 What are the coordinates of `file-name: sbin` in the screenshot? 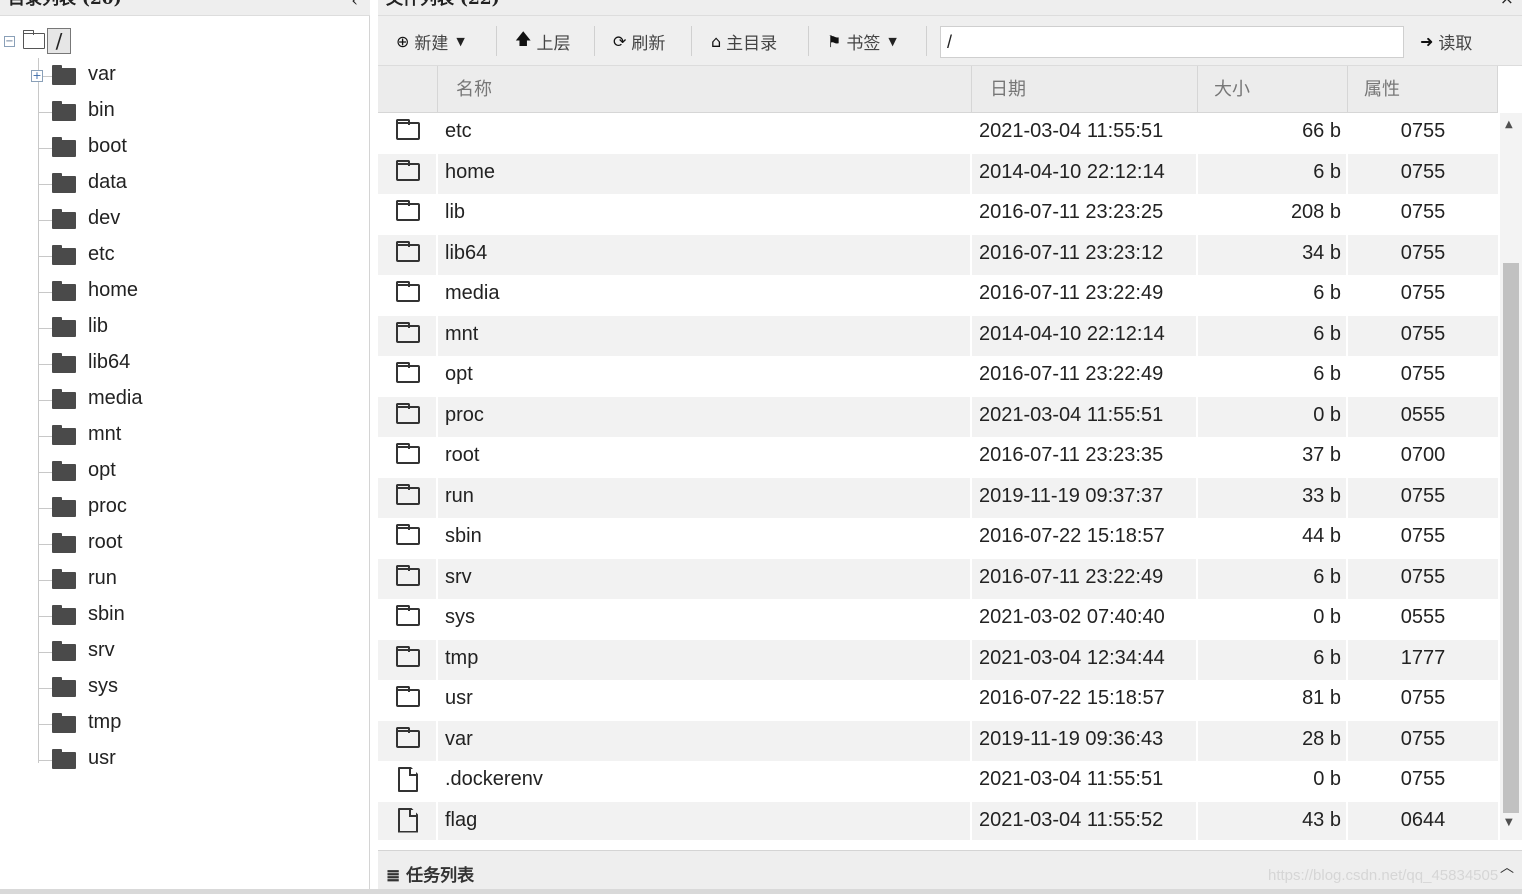 It's located at (463, 538).